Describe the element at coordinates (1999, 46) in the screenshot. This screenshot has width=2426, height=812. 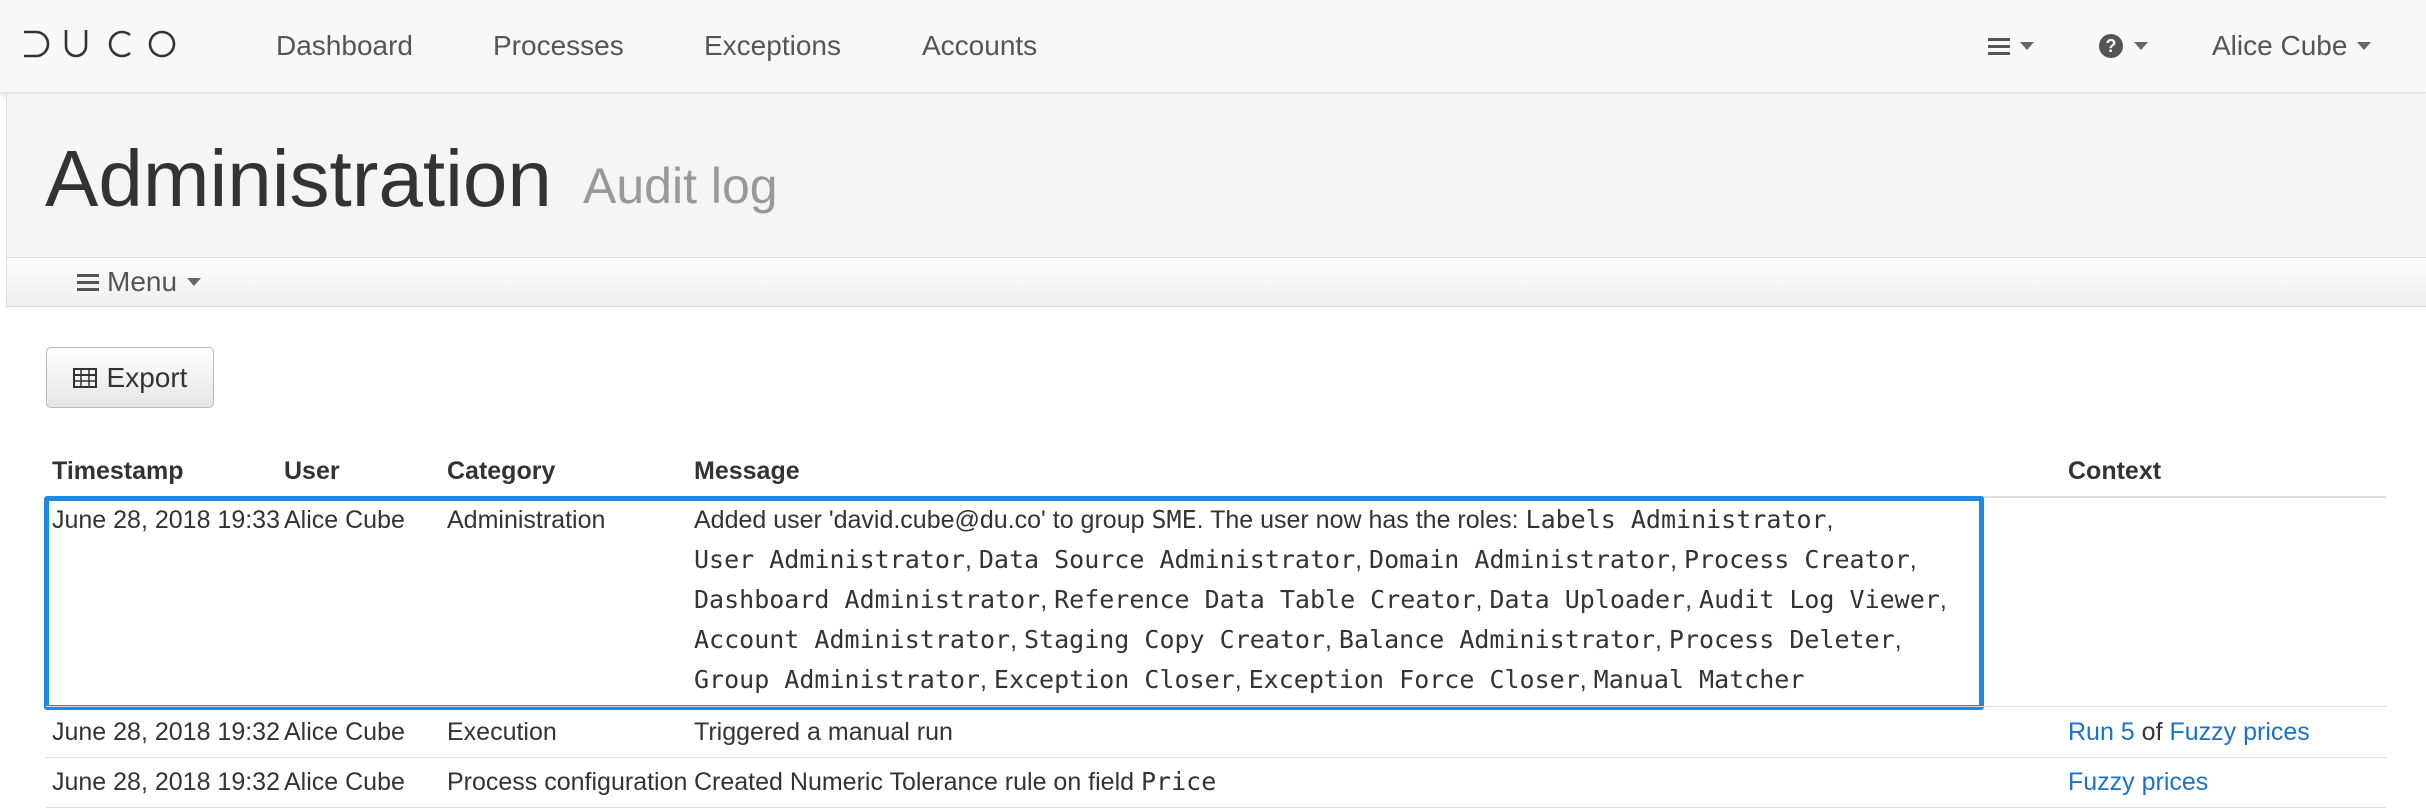
I see `list-icon` at that location.